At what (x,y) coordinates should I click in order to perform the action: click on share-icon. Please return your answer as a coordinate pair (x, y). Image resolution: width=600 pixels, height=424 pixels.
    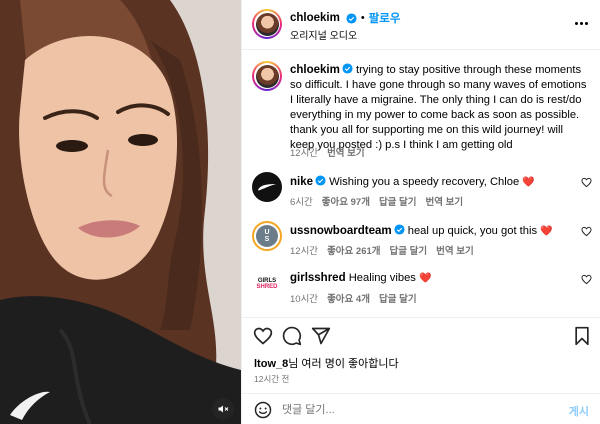
    Looking at the image, I should click on (321, 336).